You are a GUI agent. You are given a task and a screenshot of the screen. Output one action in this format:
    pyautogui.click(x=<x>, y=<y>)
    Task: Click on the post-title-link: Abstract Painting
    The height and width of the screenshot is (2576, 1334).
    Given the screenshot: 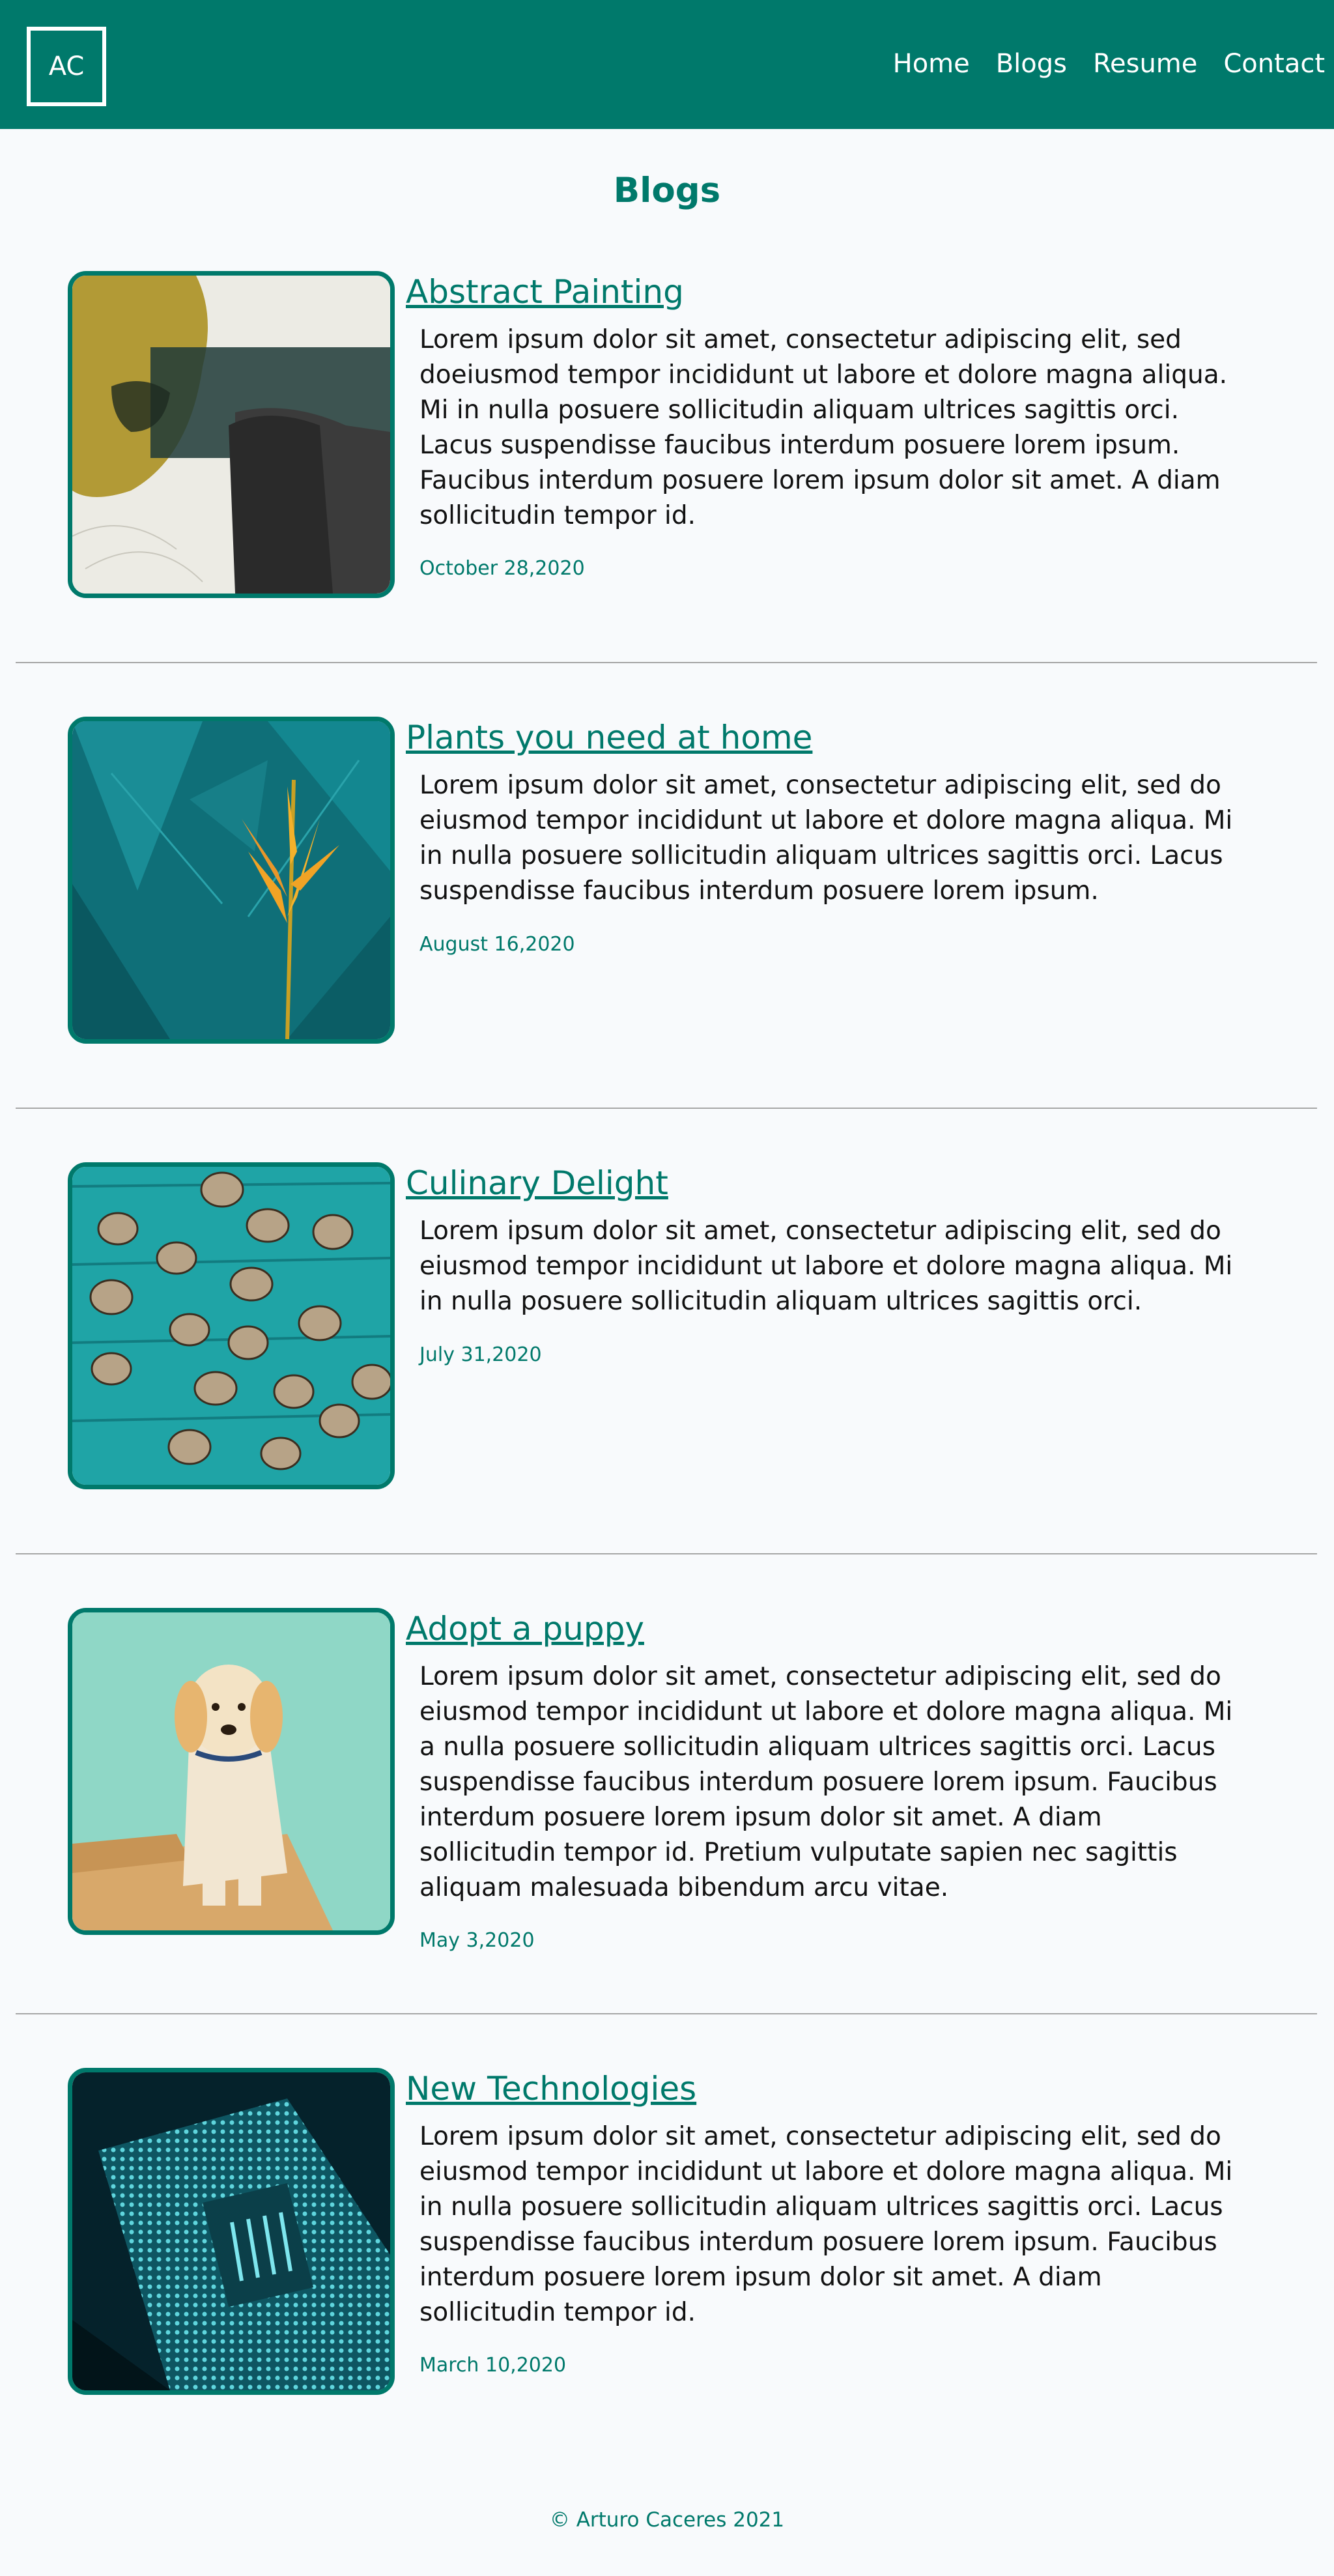 What is the action you would take?
    pyautogui.click(x=545, y=292)
    